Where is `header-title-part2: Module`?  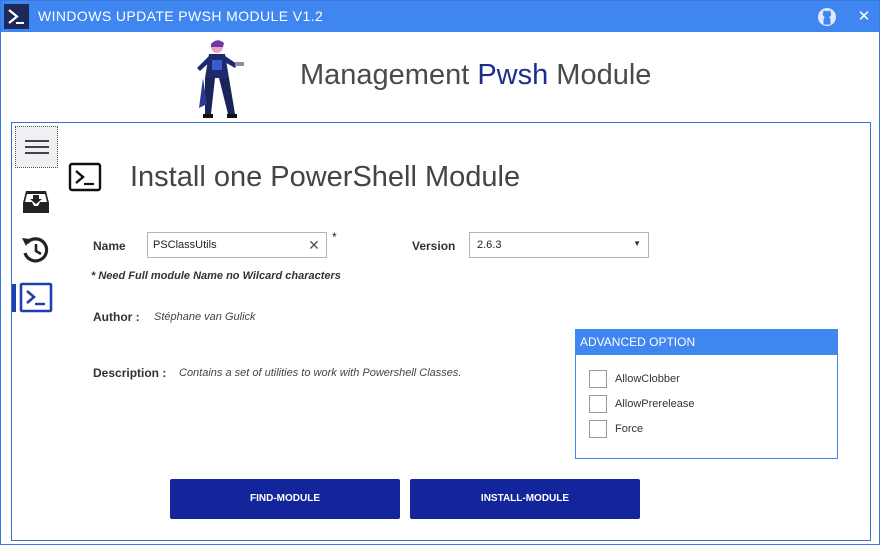 header-title-part2: Module is located at coordinates (600, 75).